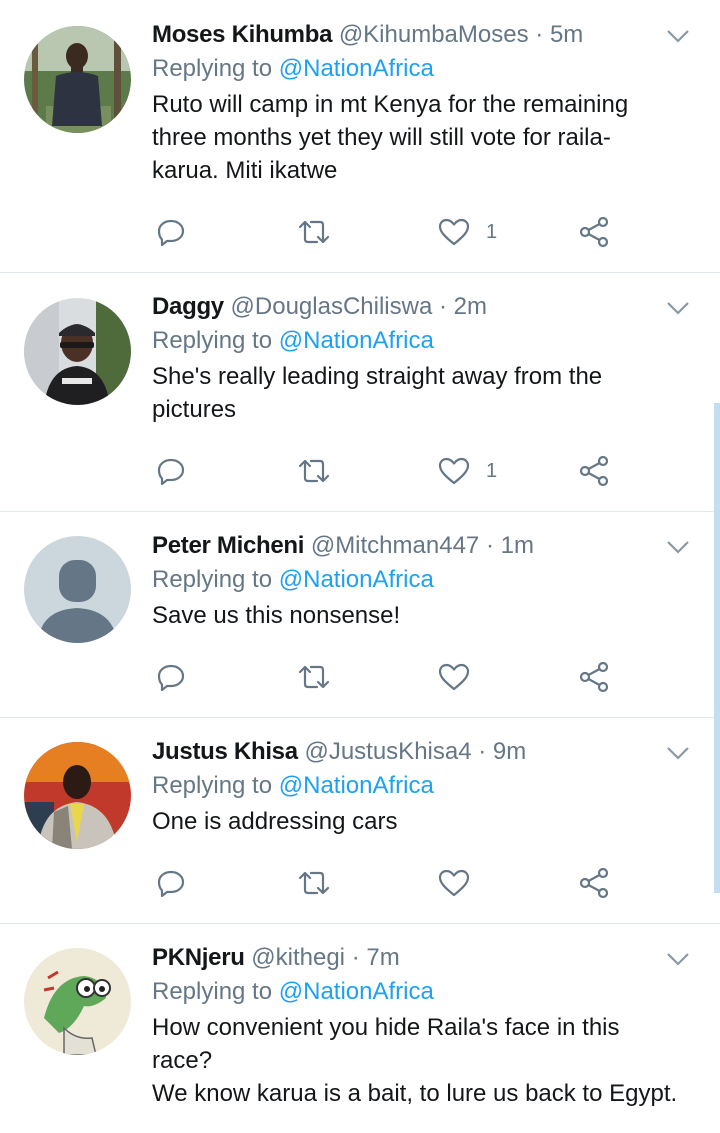 The image size is (720, 1133). Describe the element at coordinates (382, 957) in the screenshot. I see `timestamp: 7m` at that location.